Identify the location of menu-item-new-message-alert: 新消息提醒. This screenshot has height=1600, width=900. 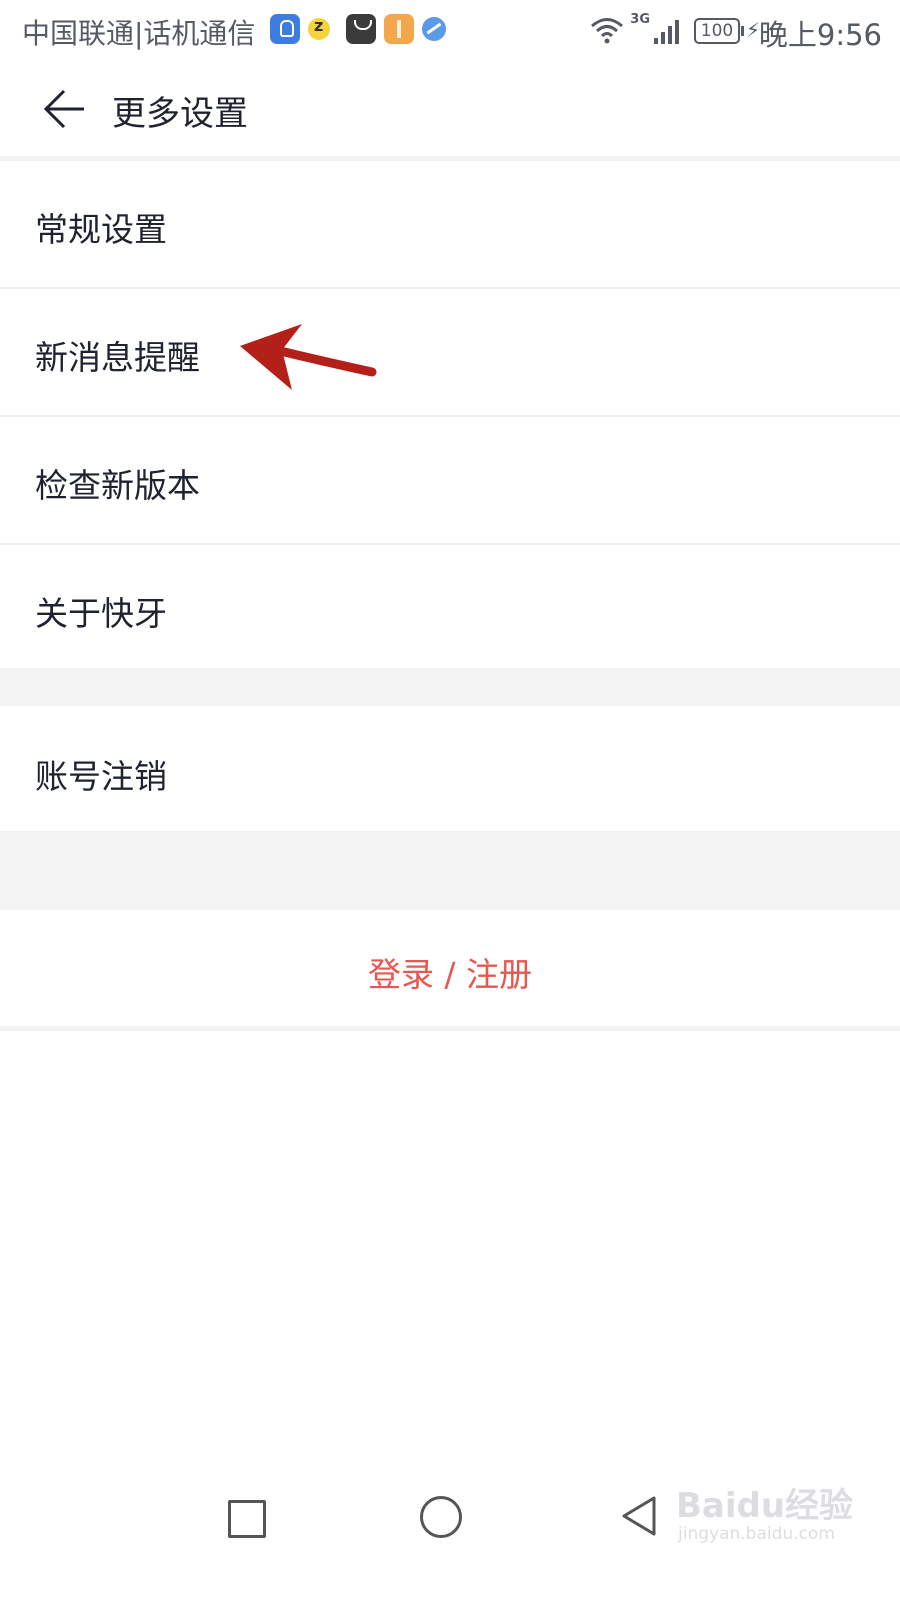
(450, 353).